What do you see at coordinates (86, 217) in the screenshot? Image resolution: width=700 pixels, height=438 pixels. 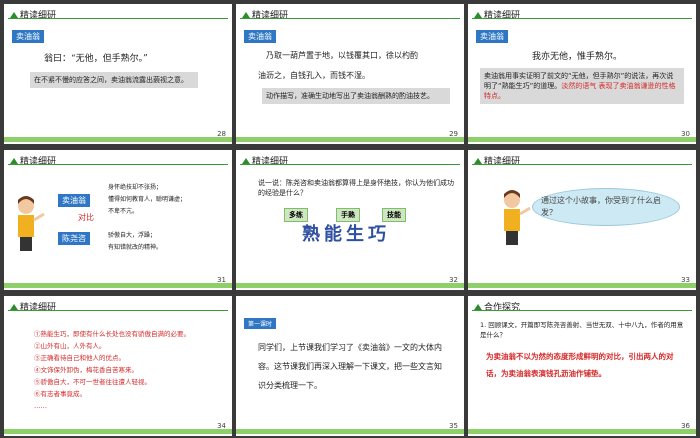 I see `contrast-label: 对比` at bounding box center [86, 217].